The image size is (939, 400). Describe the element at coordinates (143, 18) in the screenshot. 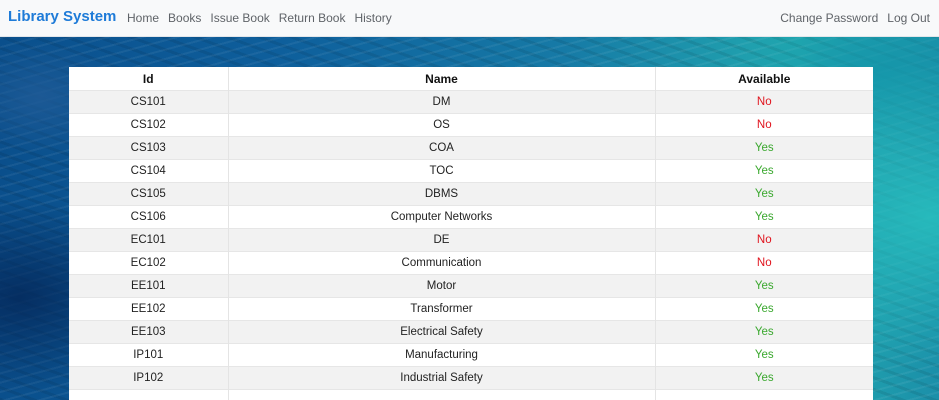

I see `nav-home-link: Home` at that location.